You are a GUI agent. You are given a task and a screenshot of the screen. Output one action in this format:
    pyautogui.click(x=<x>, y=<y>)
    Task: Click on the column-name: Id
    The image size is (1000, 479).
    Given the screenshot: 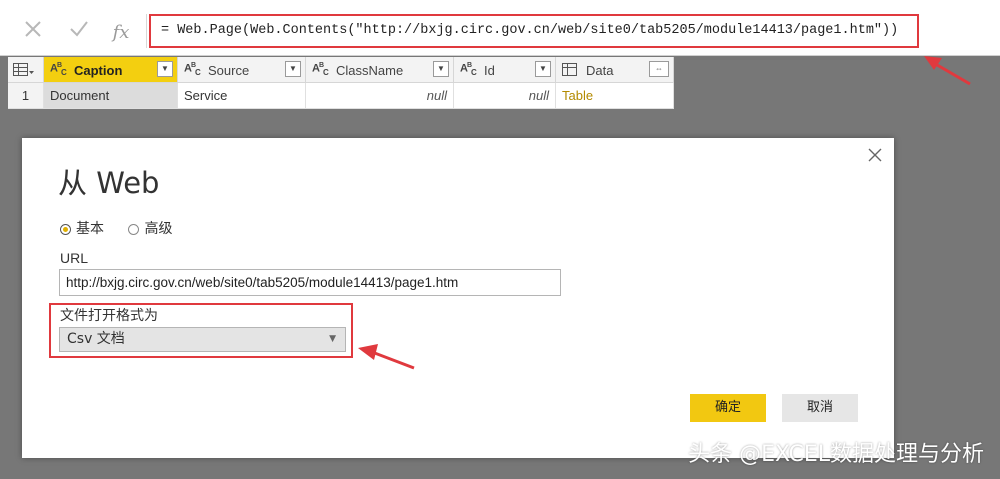 What is the action you would take?
    pyautogui.click(x=489, y=70)
    